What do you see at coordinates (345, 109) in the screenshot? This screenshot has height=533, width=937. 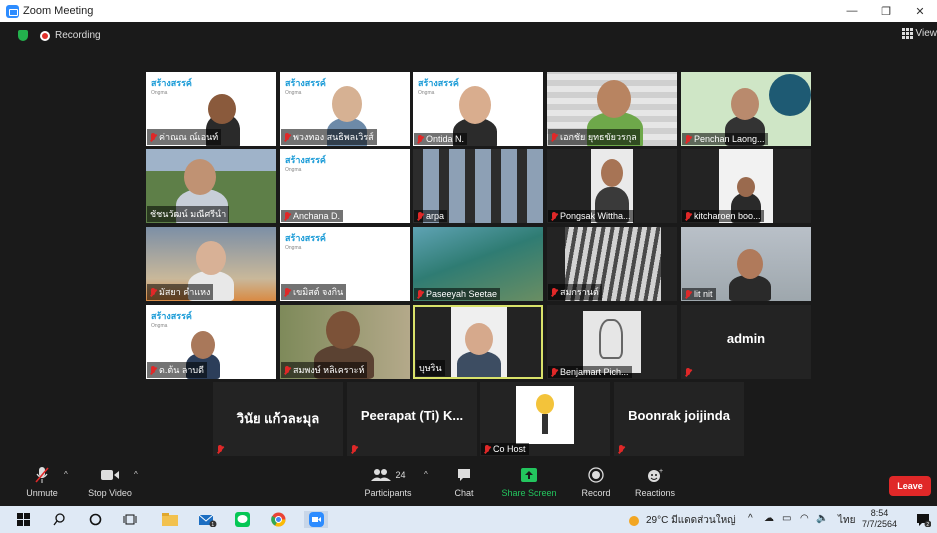 I see `participant-tile: สร้างสรรค์ Ongma พวงทอง สนธิพลเวิรส์` at bounding box center [345, 109].